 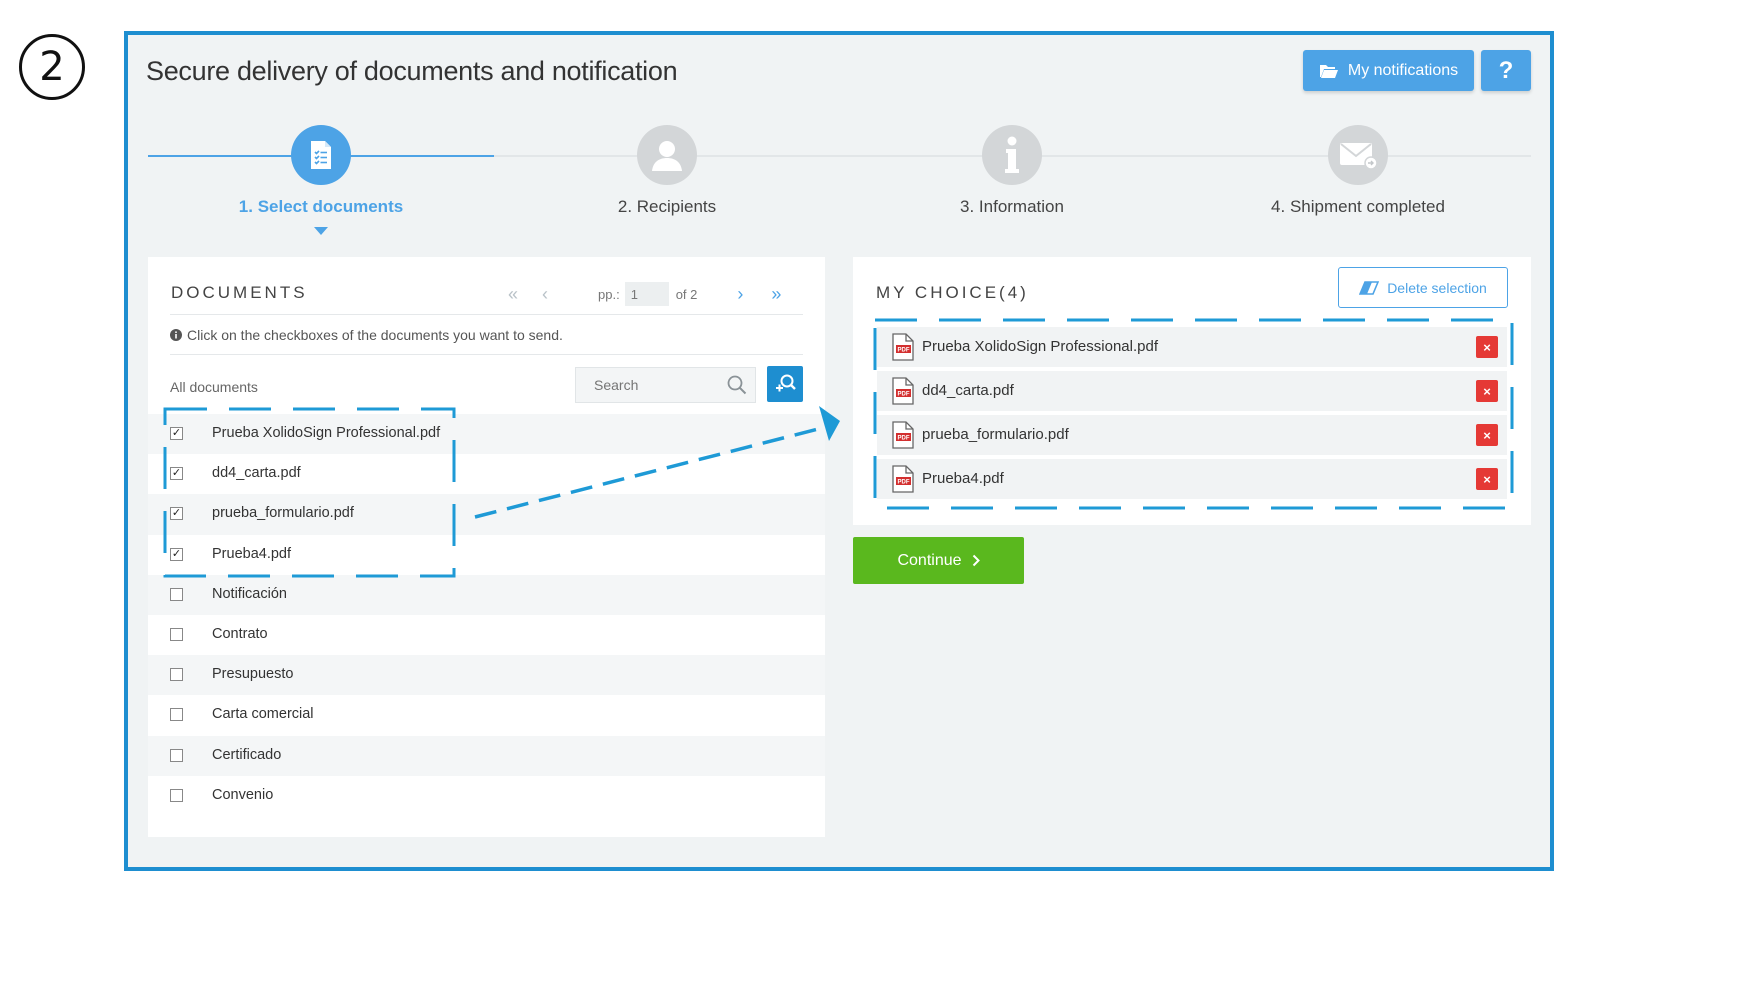 What do you see at coordinates (667, 207) in the screenshot?
I see `step-2-label: 2. Recipients` at bounding box center [667, 207].